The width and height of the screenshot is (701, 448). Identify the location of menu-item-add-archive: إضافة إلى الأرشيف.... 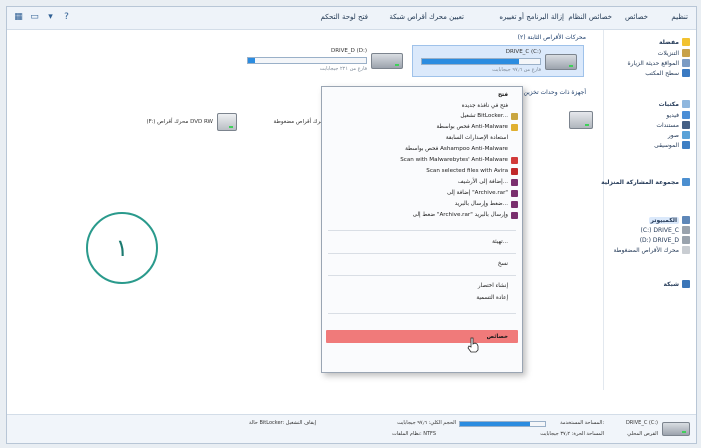
(483, 182).